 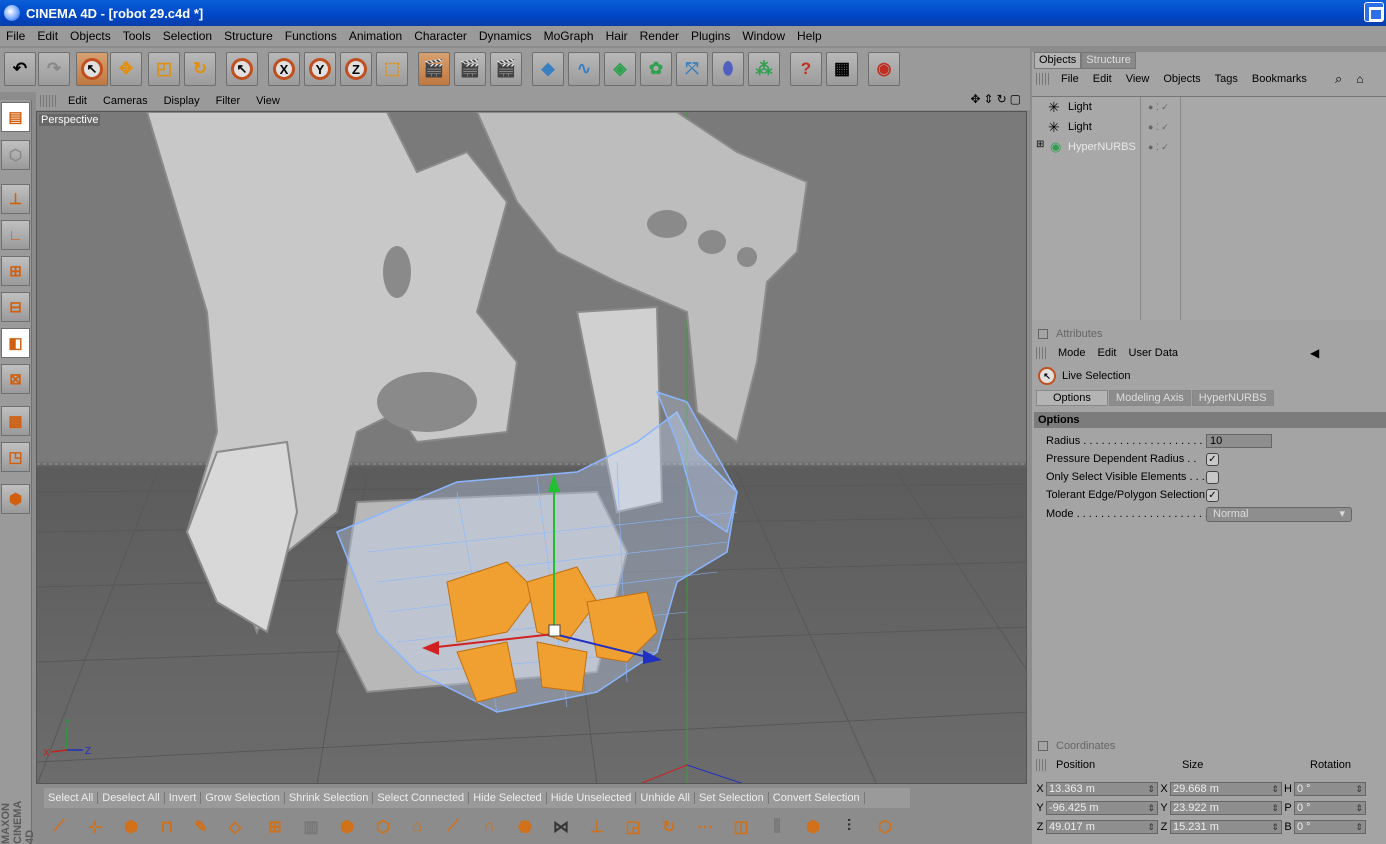 What do you see at coordinates (182, 101) in the screenshot?
I see `viewport-menu-display: Display` at bounding box center [182, 101].